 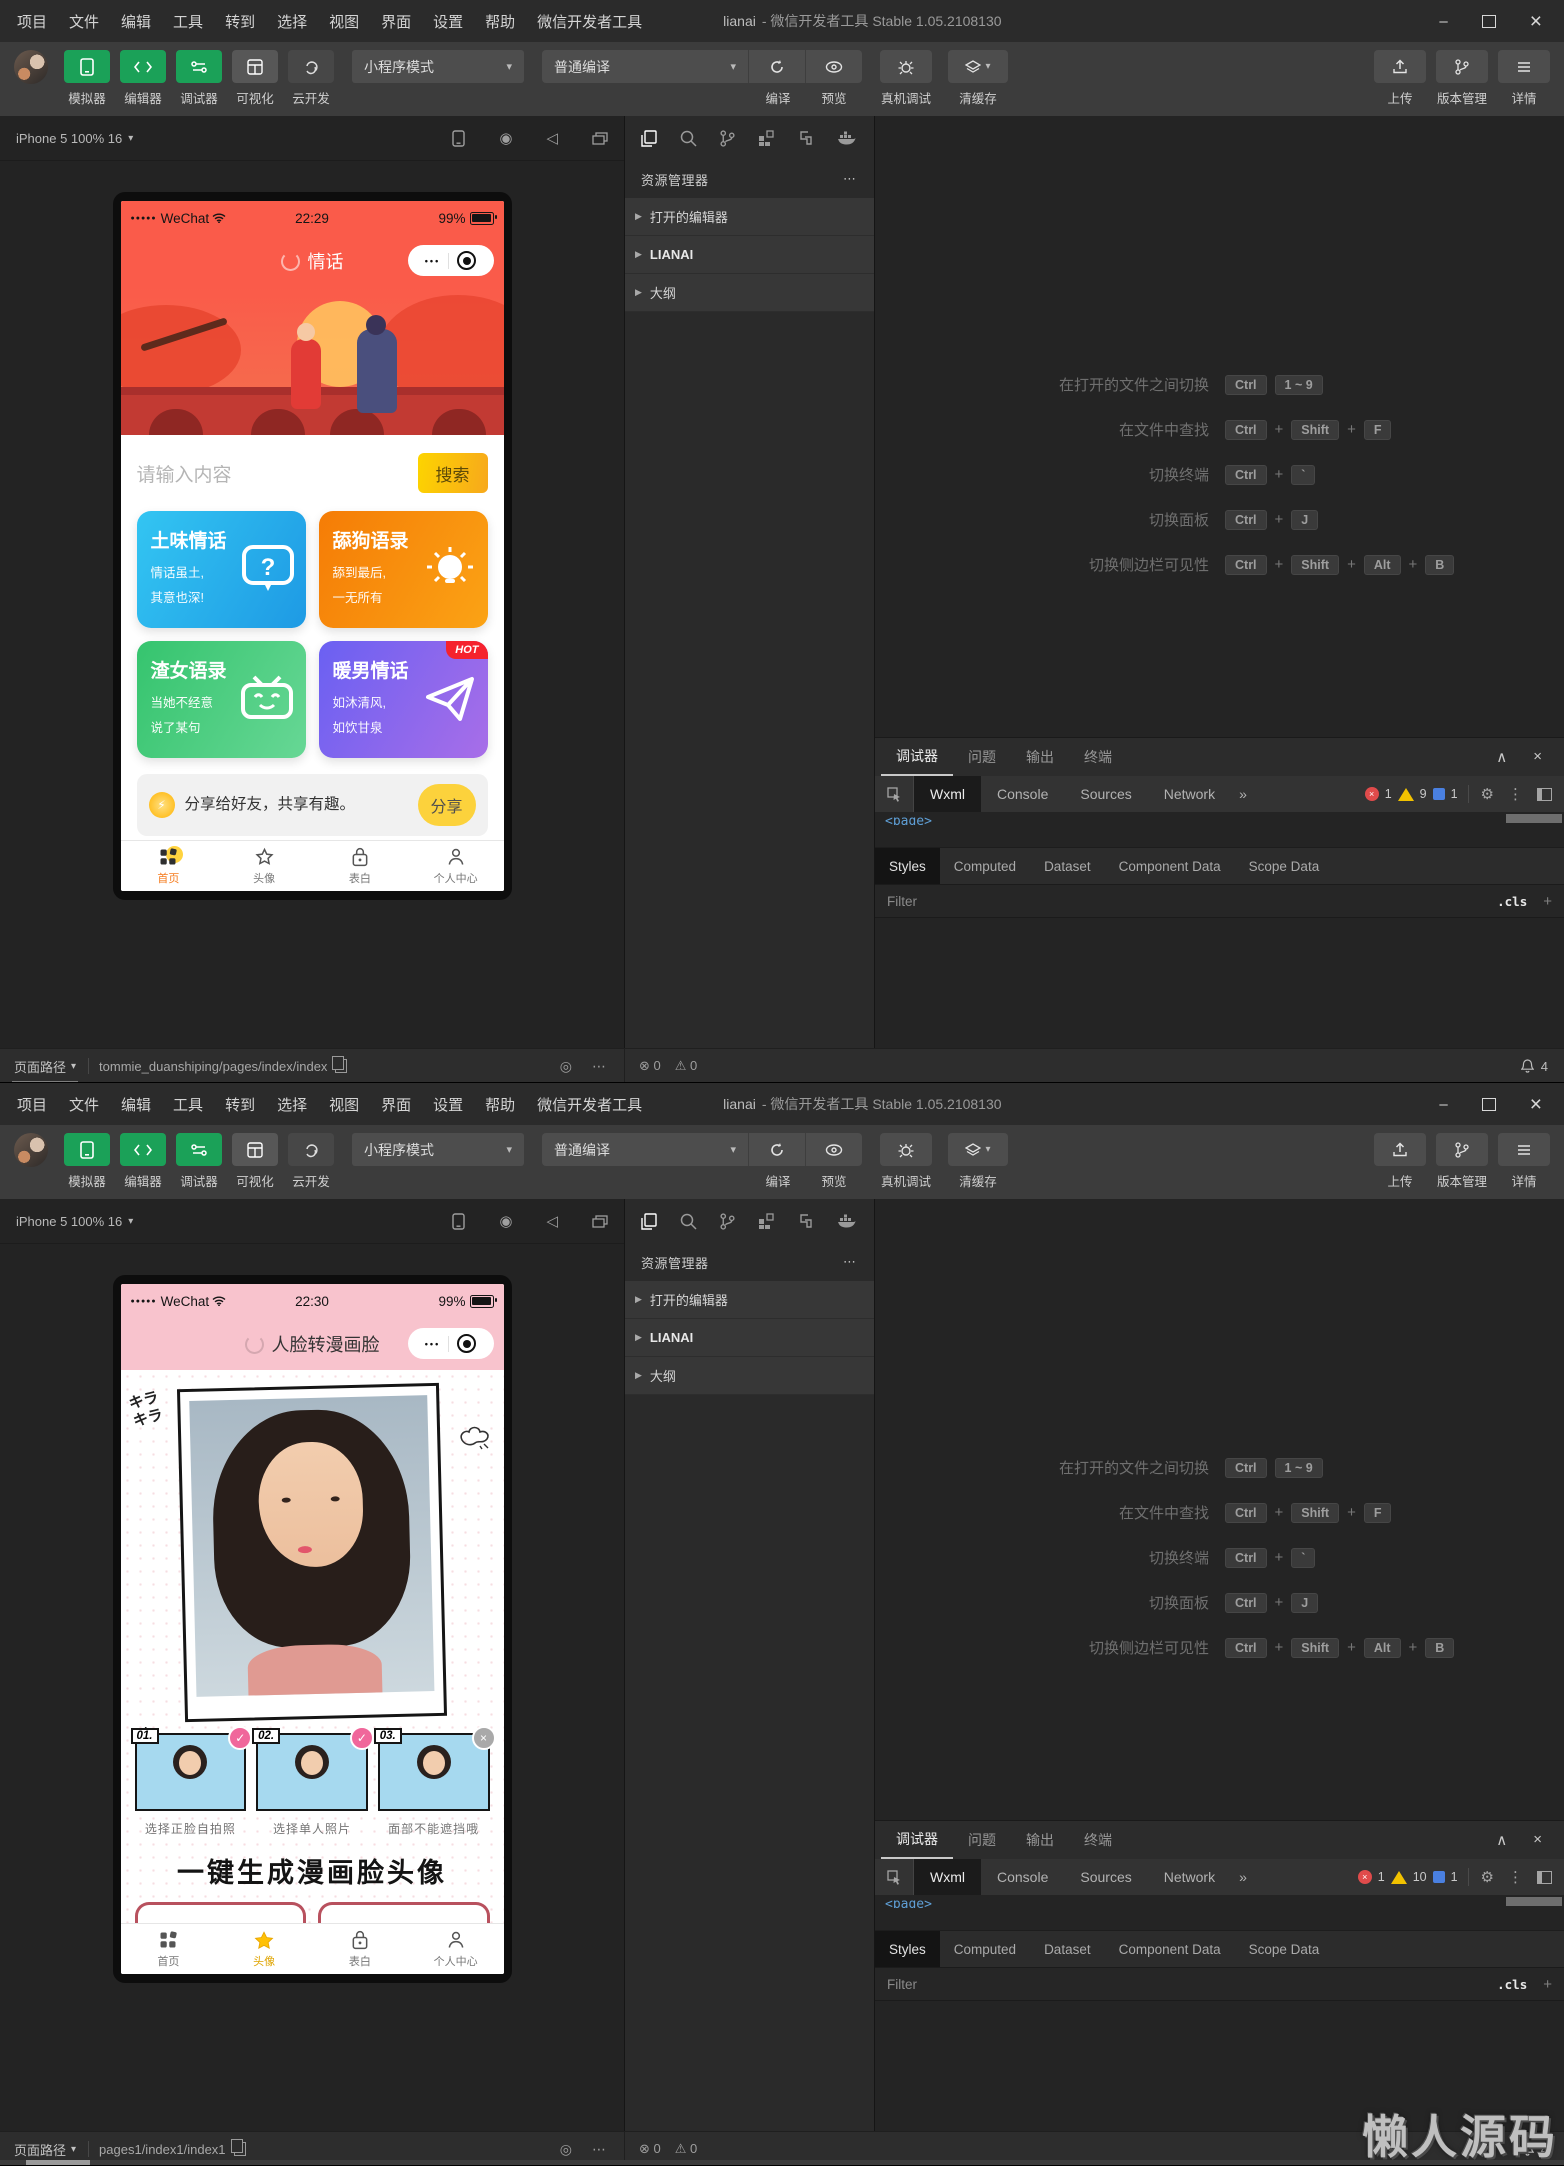 I want to click on share-button: 分享, so click(x=446, y=805).